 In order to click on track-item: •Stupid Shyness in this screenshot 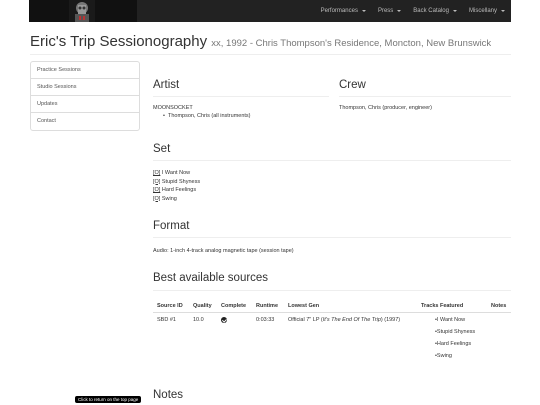, I will do `click(455, 332)`.